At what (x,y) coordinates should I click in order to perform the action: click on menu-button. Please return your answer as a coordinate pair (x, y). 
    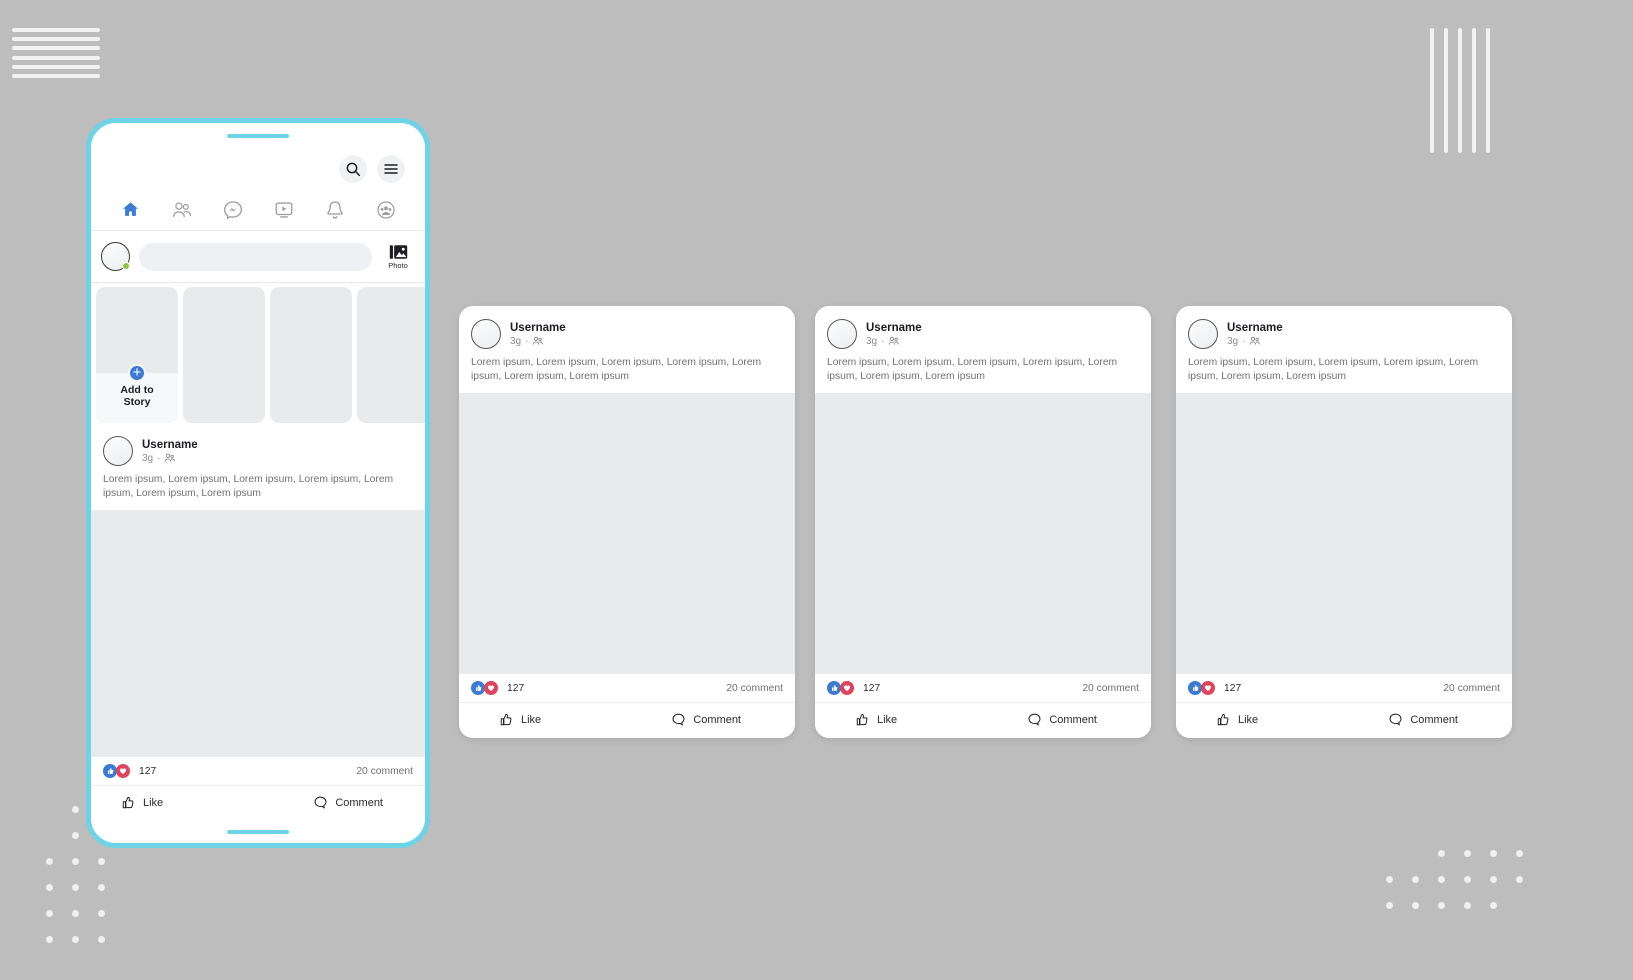
    Looking at the image, I should click on (391, 169).